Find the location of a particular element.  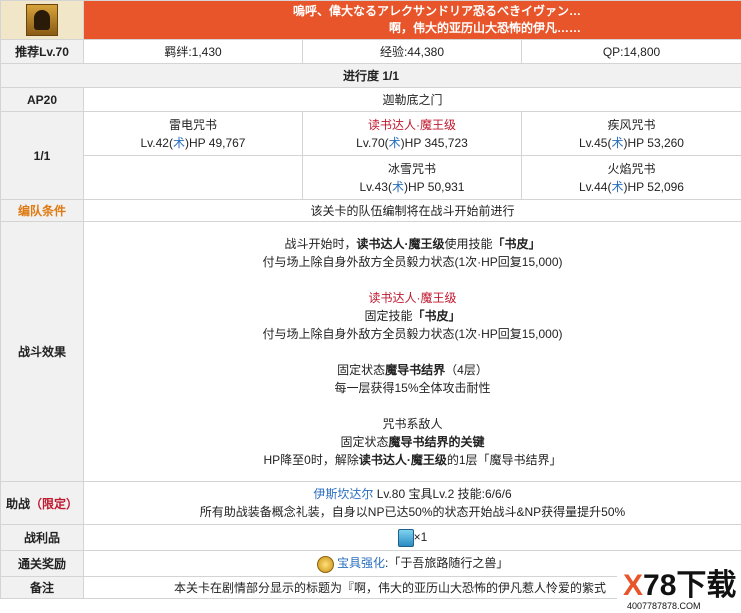

enemy-card-boss: 读书达人·魔王级 Lv.70(术)HP 345,723 is located at coordinates (412, 133).